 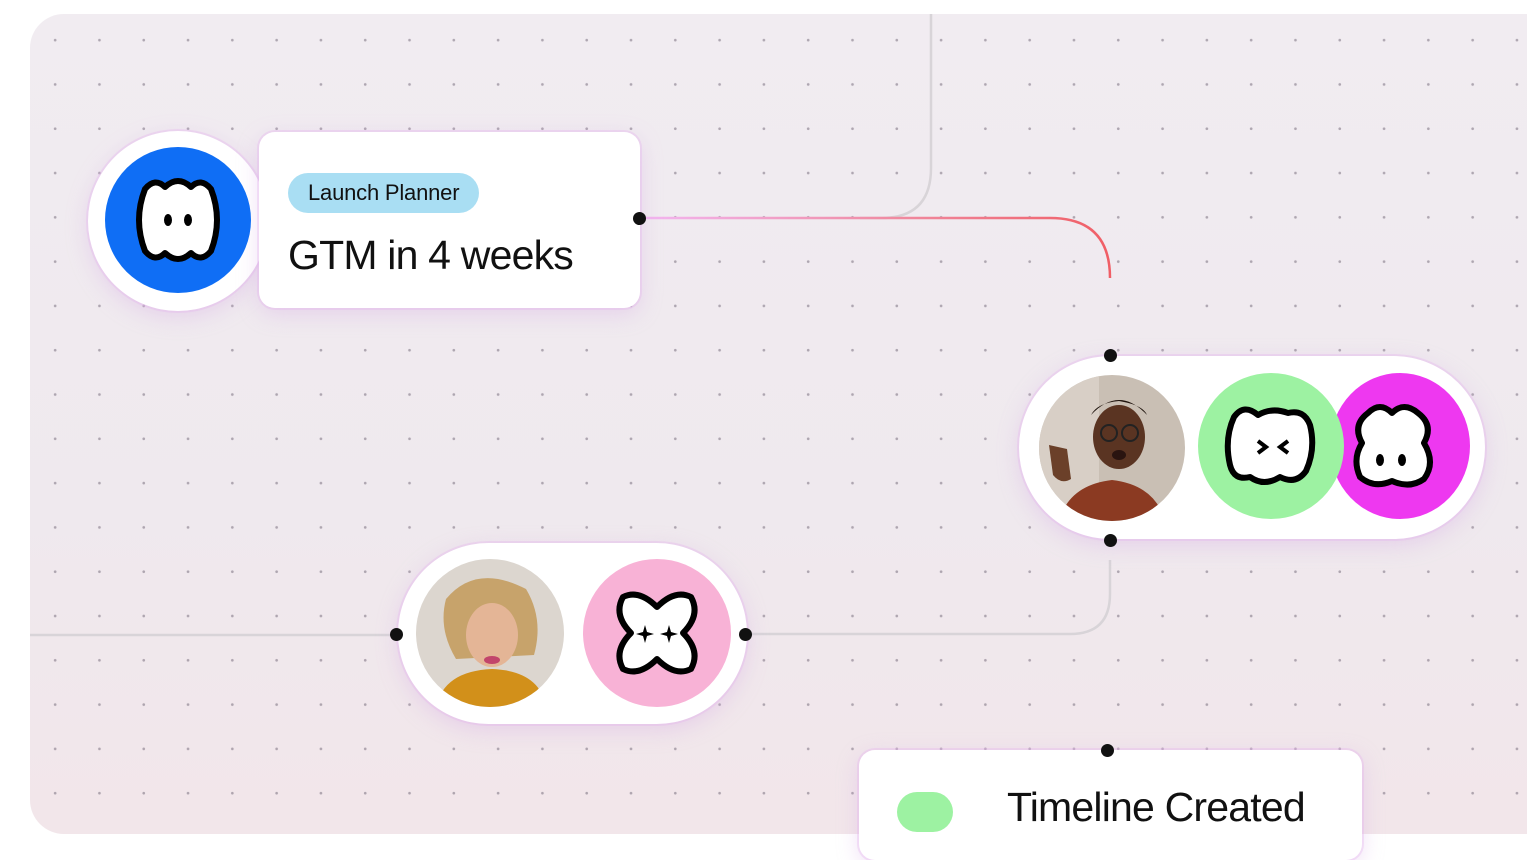 I want to click on sparkle-icon, so click(x=657, y=633).